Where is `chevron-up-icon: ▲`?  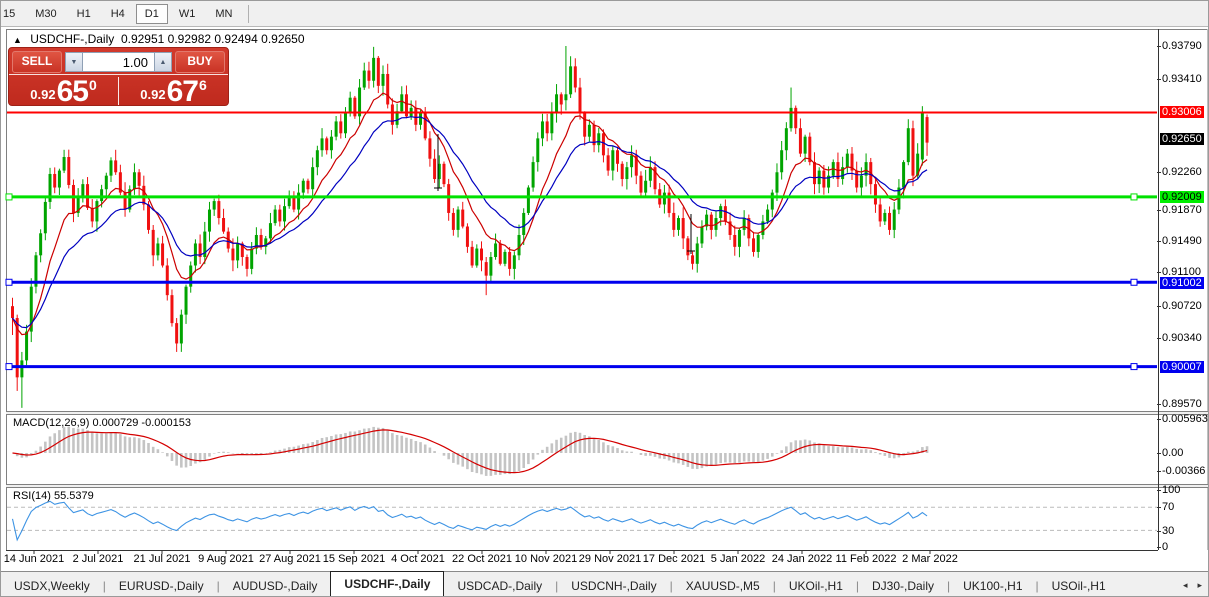
chevron-up-icon: ▲ is located at coordinates (163, 62).